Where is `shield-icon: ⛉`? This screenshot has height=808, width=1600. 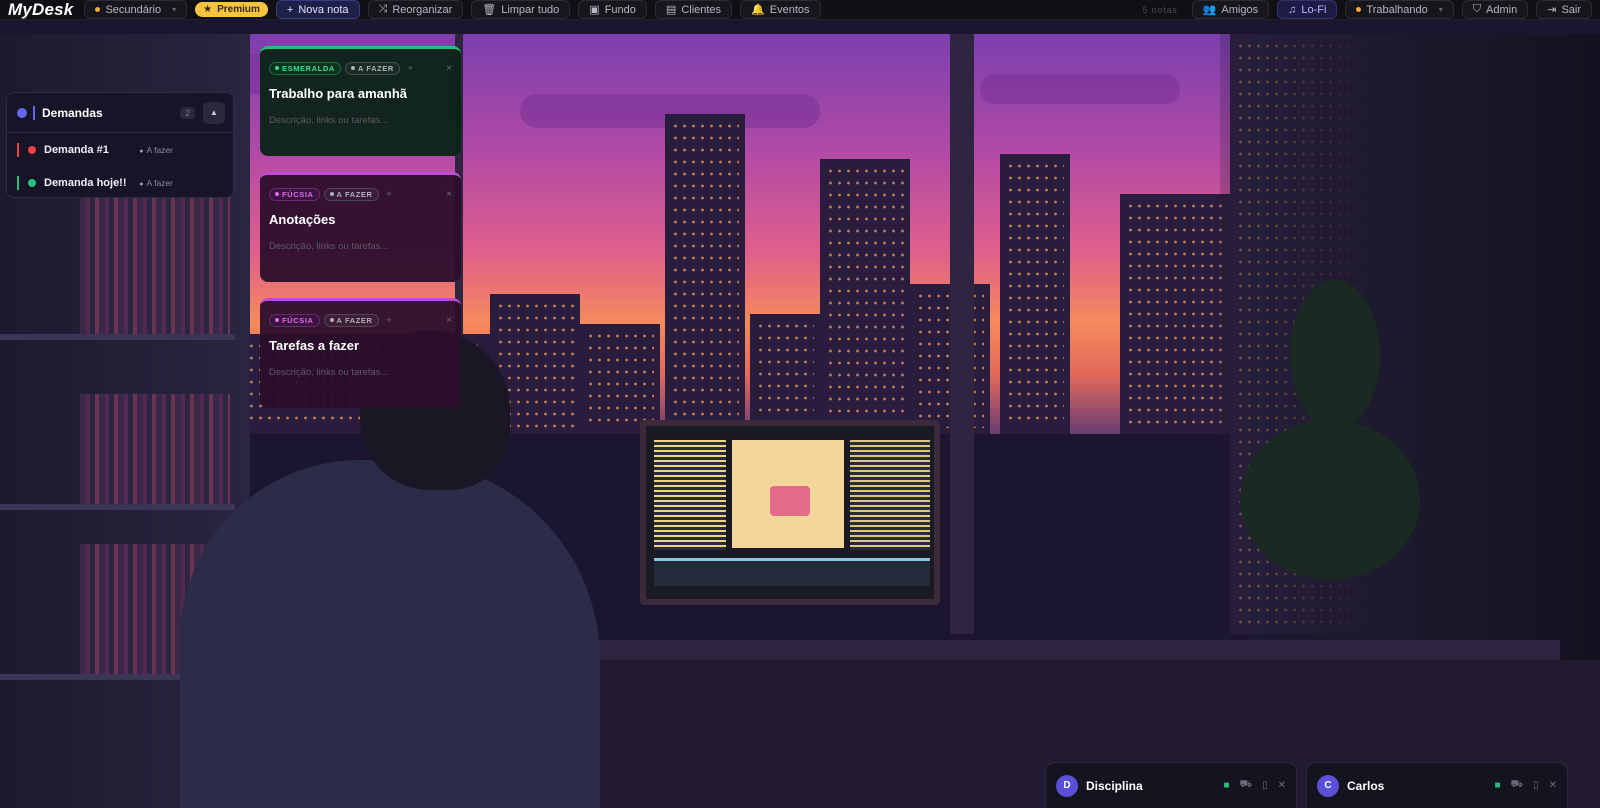
shield-icon: ⛉ is located at coordinates (1477, 9).